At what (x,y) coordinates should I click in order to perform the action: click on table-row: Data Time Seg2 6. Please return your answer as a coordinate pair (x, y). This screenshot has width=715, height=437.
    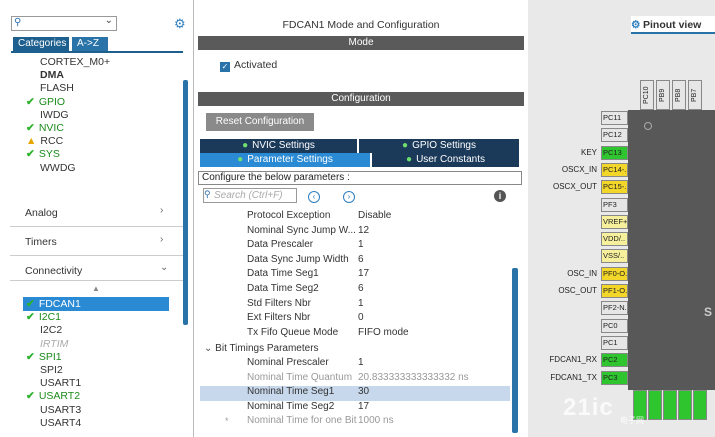
    Looking at the image, I should click on (355, 290).